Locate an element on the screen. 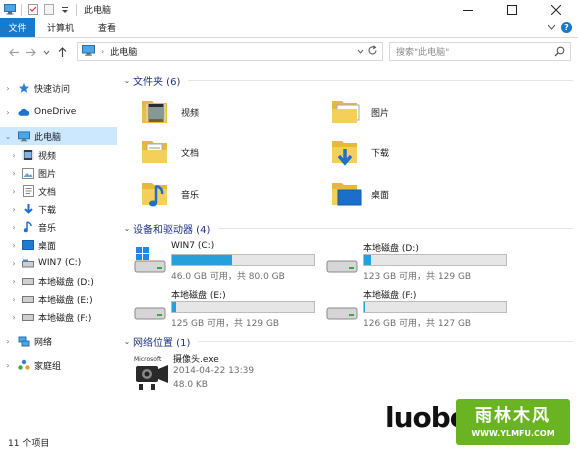 The width and height of the screenshot is (578, 452). minimize-icon is located at coordinates (468, 9).